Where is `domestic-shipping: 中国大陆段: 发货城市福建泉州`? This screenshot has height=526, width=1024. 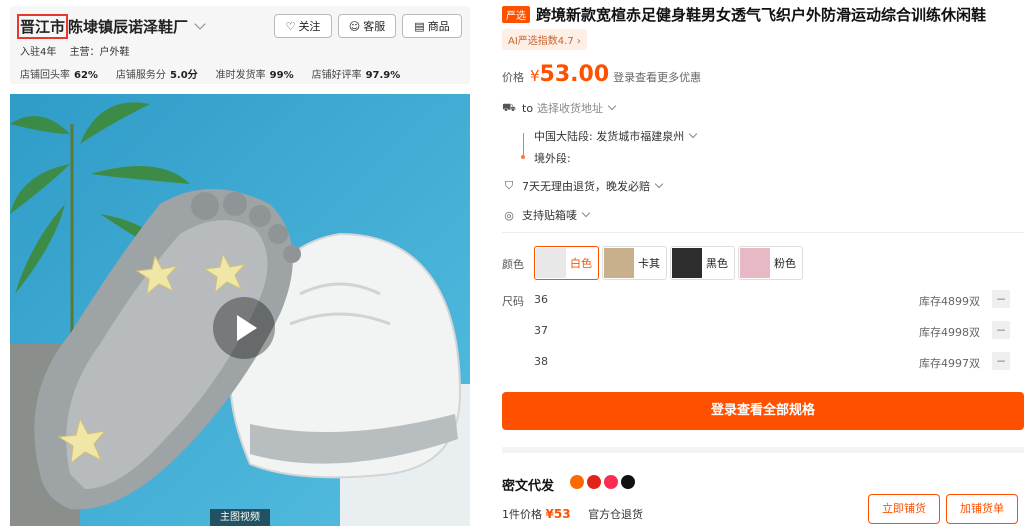 domestic-shipping: 中国大陆段: 发货城市福建泉州 is located at coordinates (616, 136).